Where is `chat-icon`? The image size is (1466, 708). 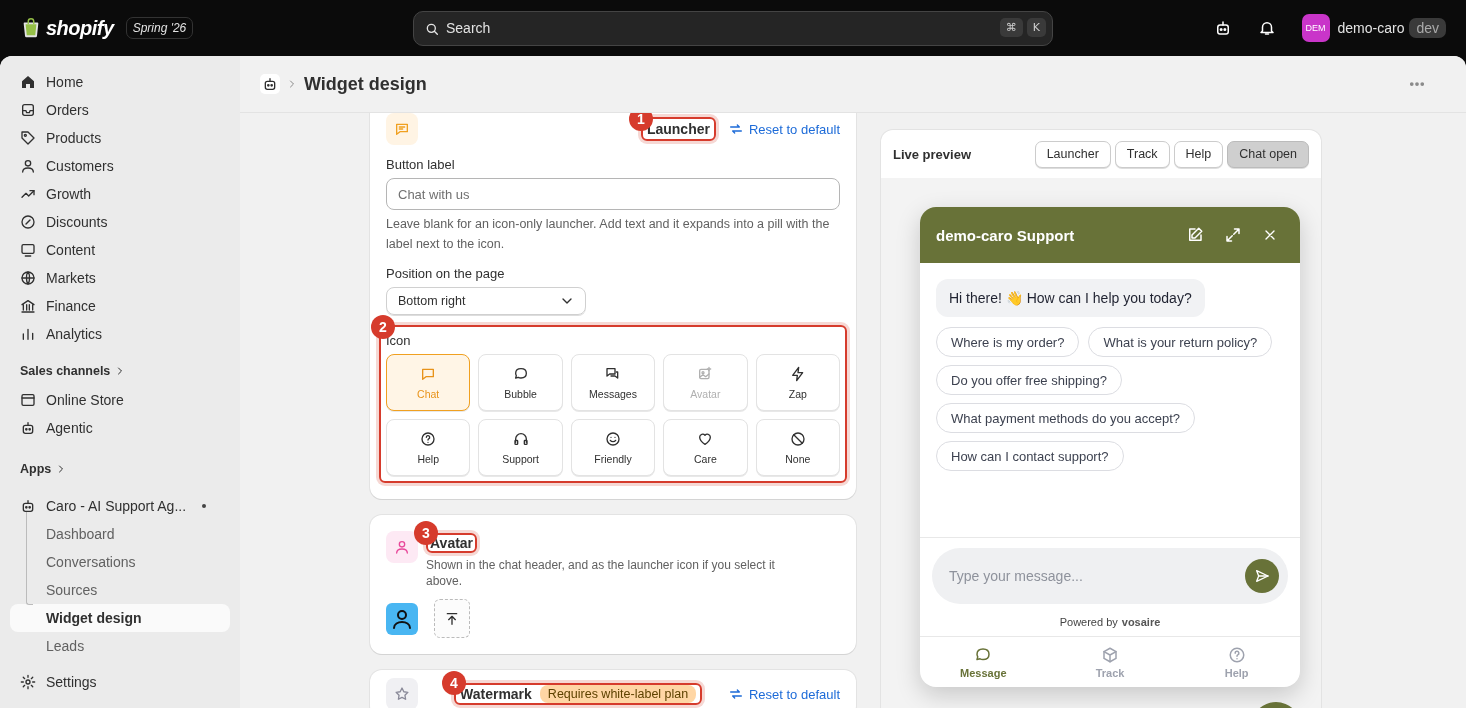 chat-icon is located at coordinates (402, 129).